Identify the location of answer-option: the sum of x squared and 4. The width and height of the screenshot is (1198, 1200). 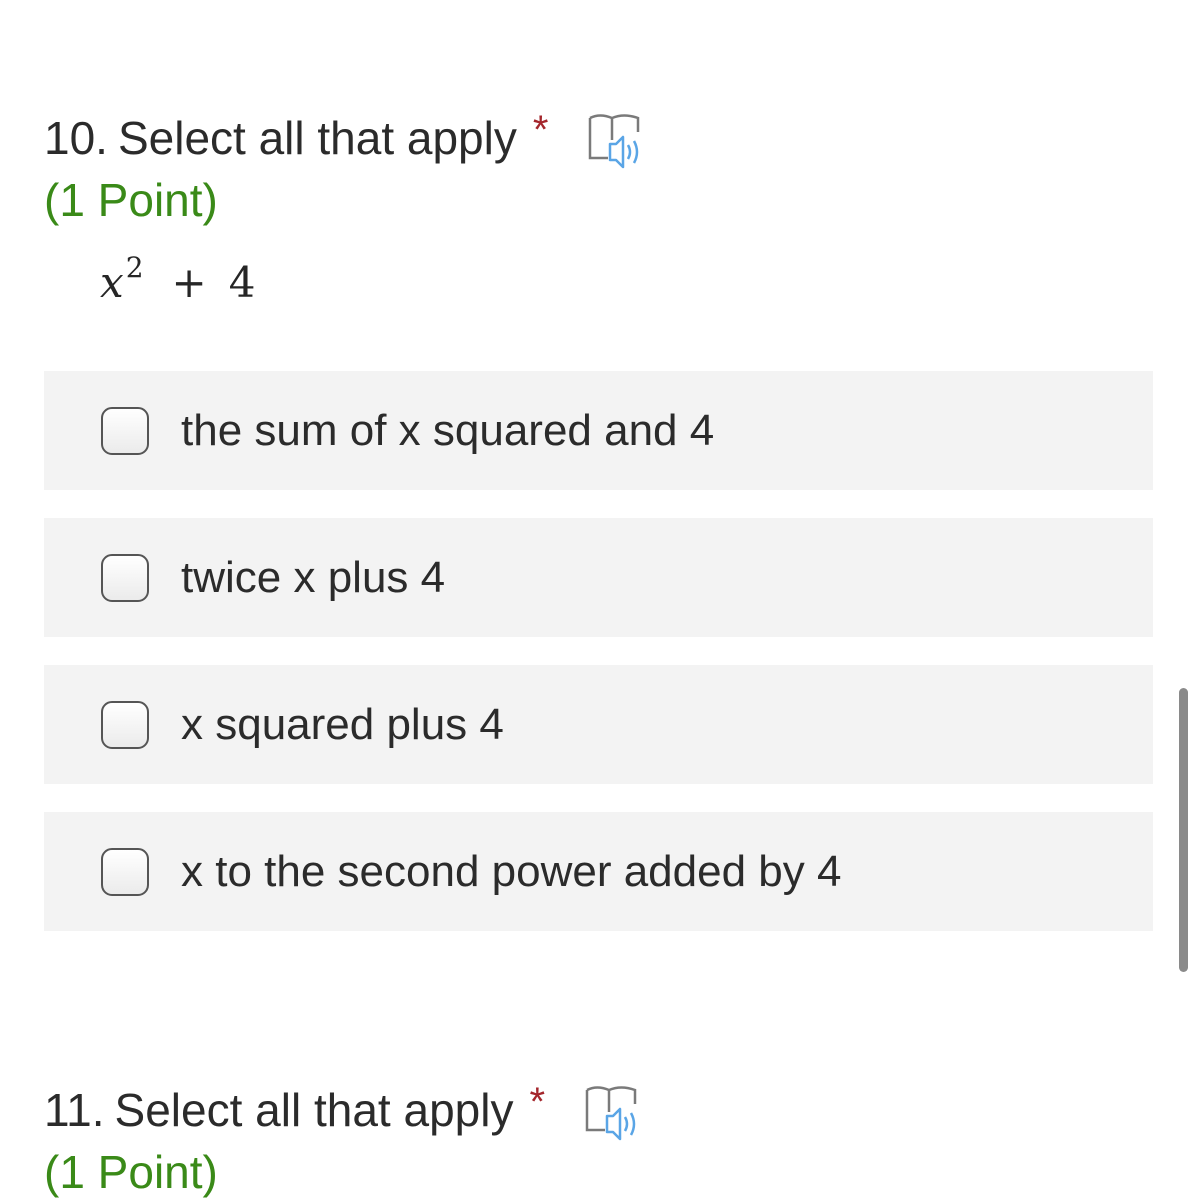
(598, 430).